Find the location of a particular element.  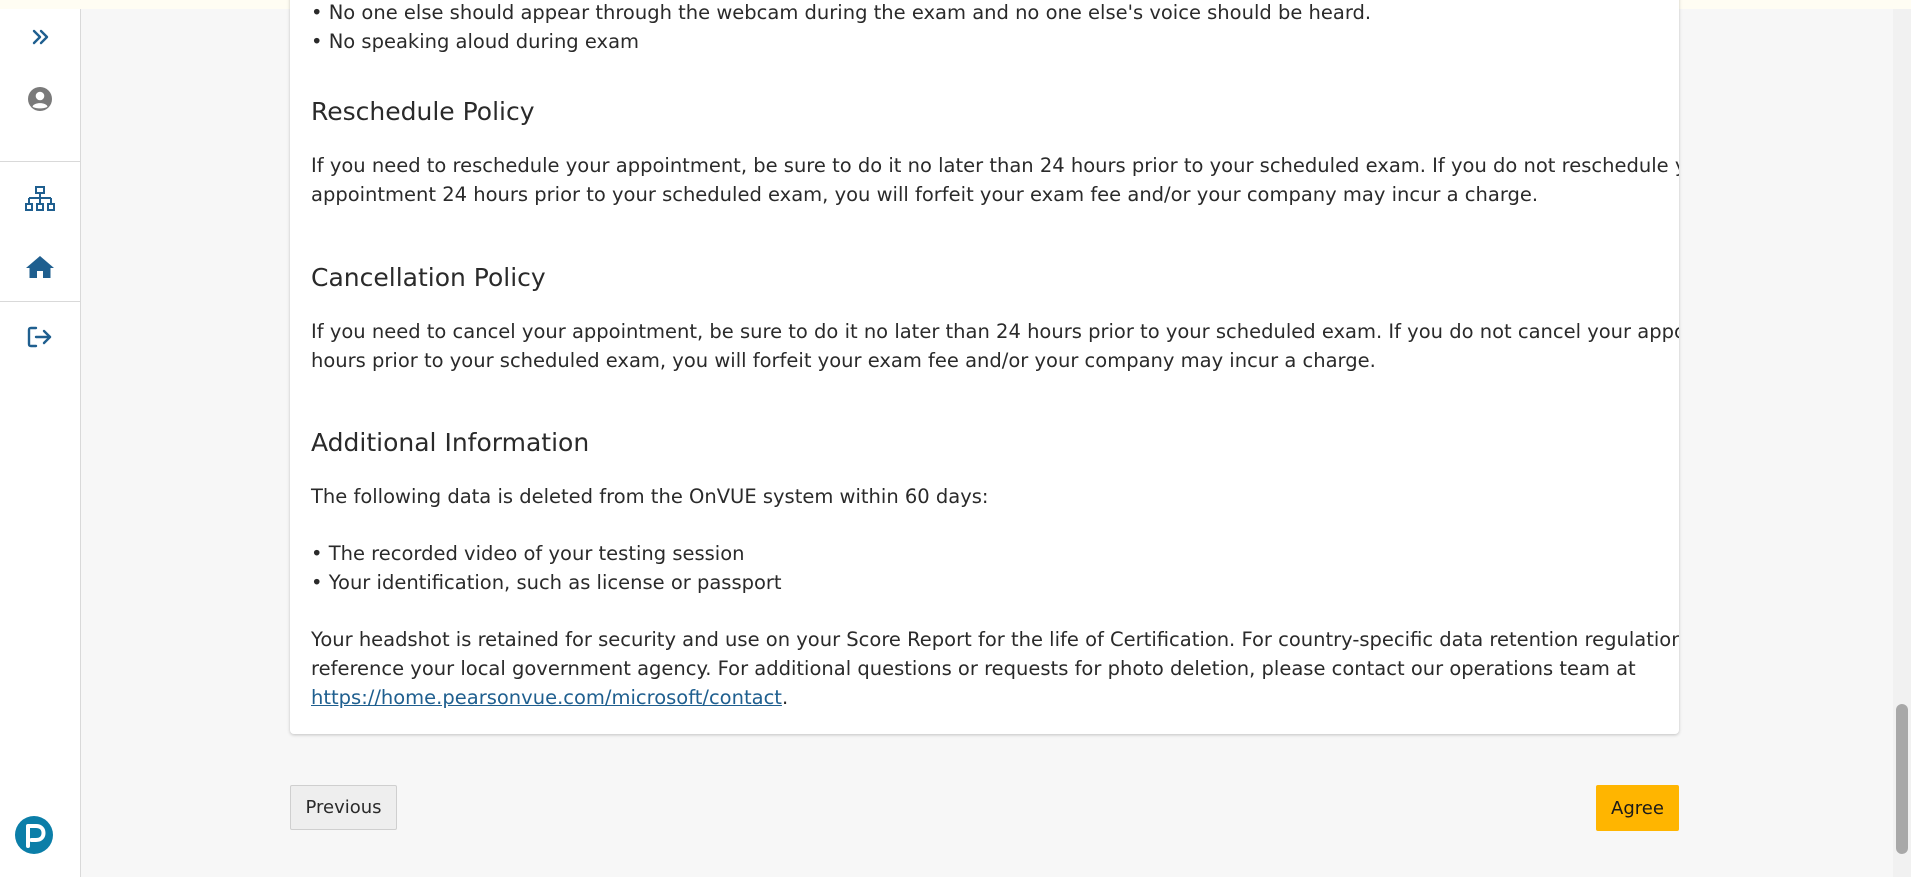

home-button is located at coordinates (40, 267).